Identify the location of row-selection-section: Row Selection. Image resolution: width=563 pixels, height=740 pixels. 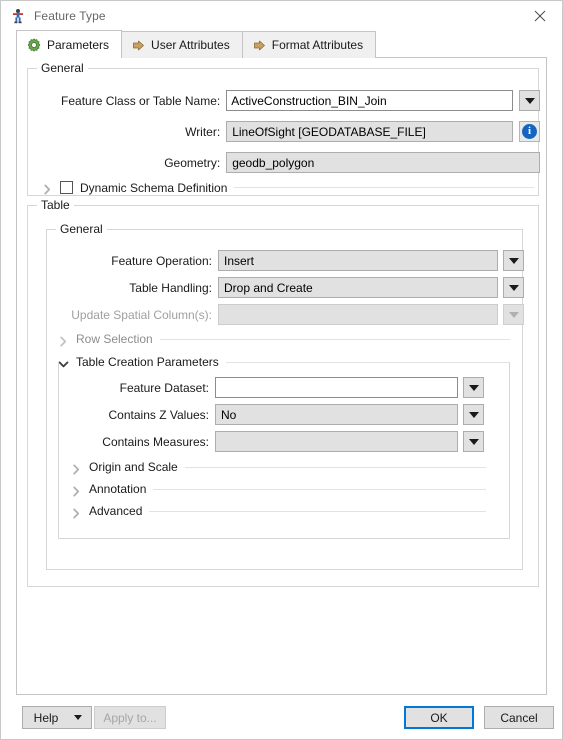
(284, 339).